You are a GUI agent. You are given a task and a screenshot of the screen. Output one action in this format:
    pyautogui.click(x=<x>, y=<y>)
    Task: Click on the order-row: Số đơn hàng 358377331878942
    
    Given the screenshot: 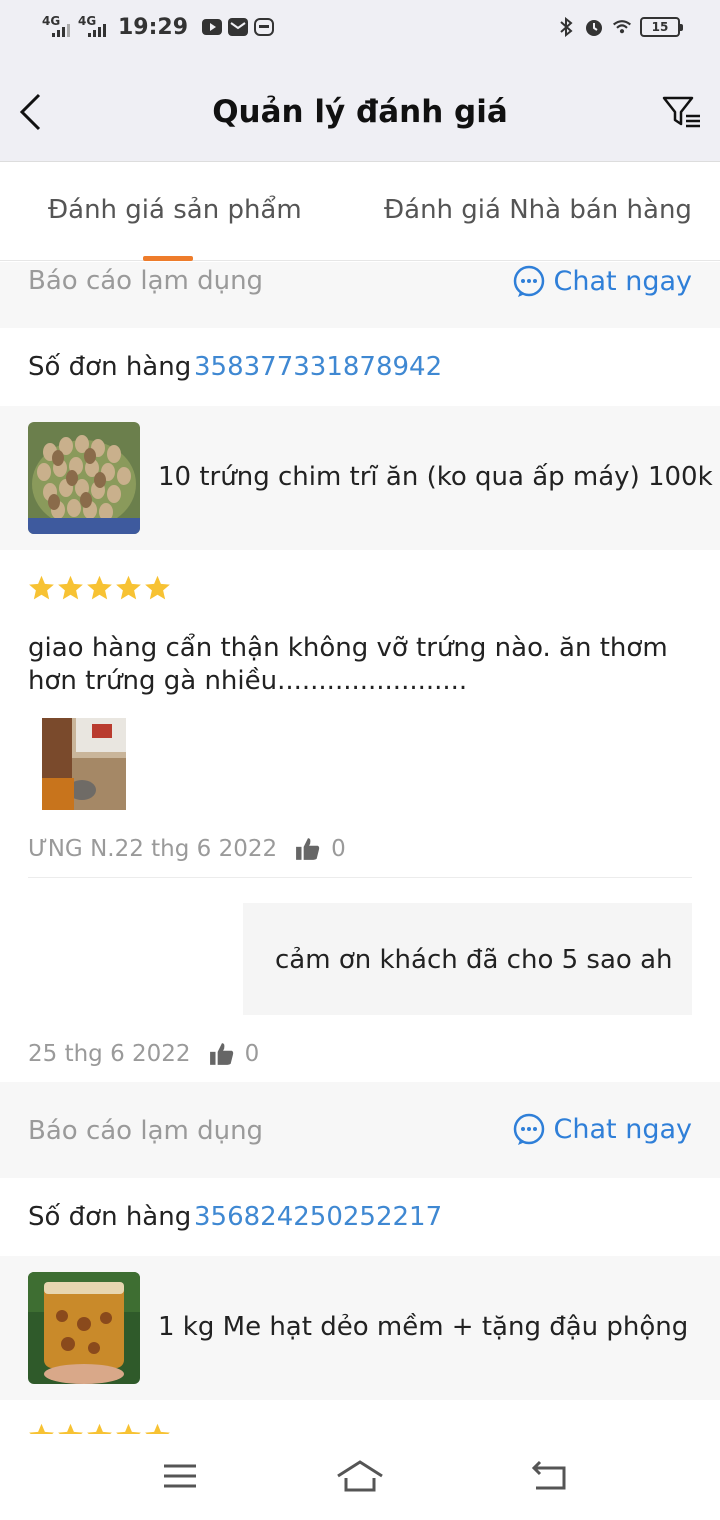 What is the action you would take?
    pyautogui.click(x=360, y=367)
    